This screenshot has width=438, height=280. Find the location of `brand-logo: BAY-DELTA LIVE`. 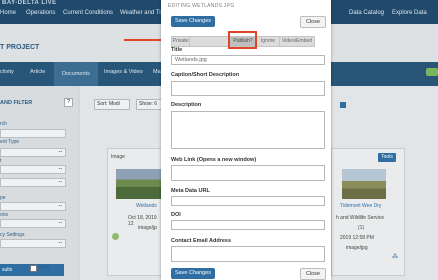

brand-logo: BAY-DELTA LIVE is located at coordinates (29, 3).